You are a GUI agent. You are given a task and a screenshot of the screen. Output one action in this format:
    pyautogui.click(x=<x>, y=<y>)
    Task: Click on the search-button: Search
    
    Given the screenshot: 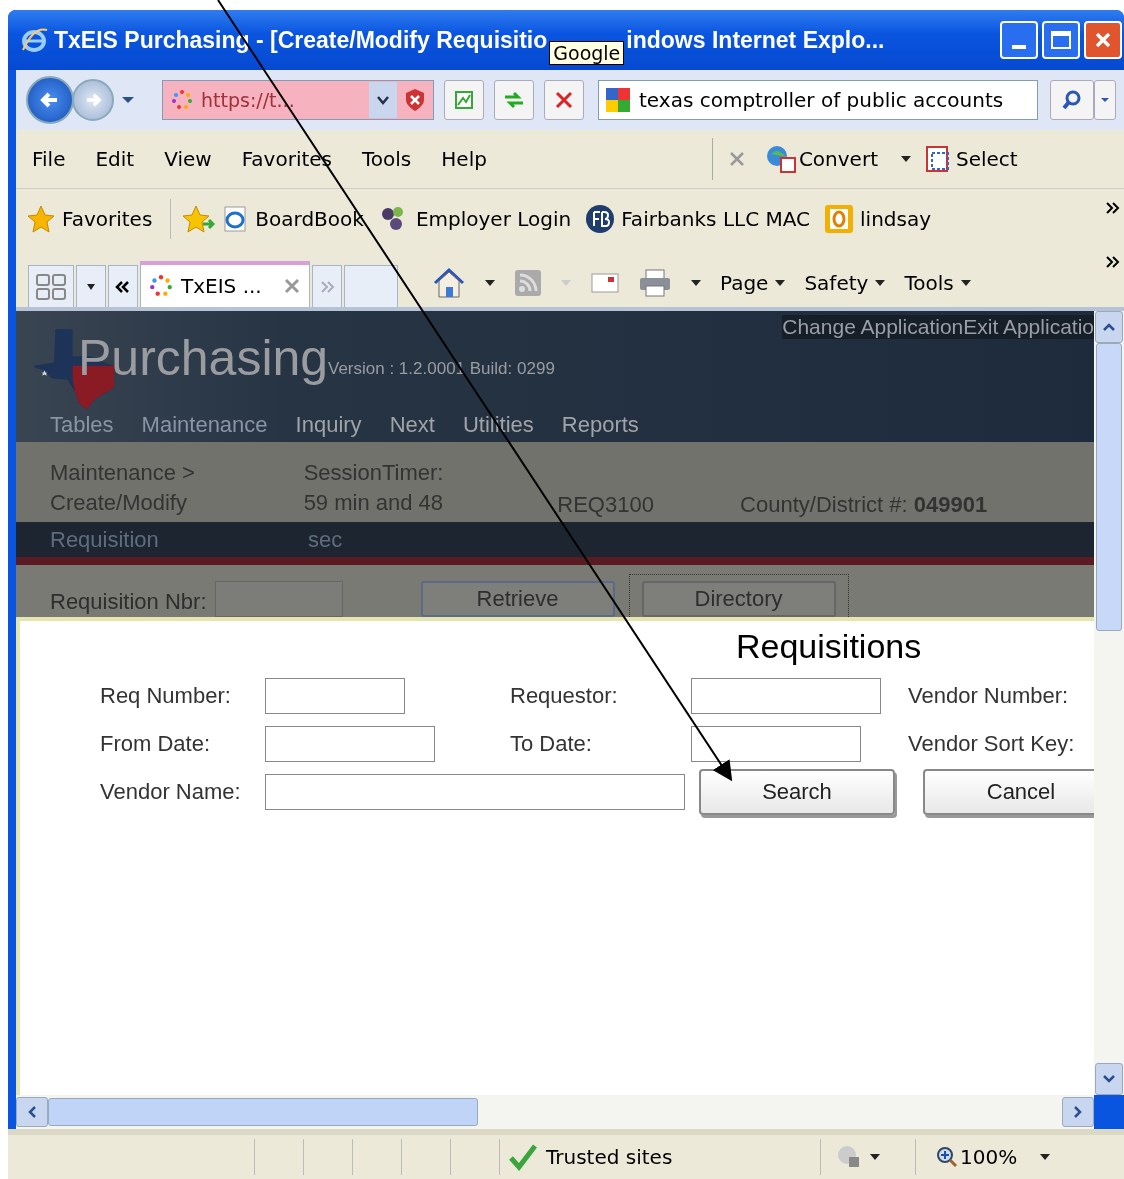 What is the action you would take?
    pyautogui.click(x=797, y=792)
    